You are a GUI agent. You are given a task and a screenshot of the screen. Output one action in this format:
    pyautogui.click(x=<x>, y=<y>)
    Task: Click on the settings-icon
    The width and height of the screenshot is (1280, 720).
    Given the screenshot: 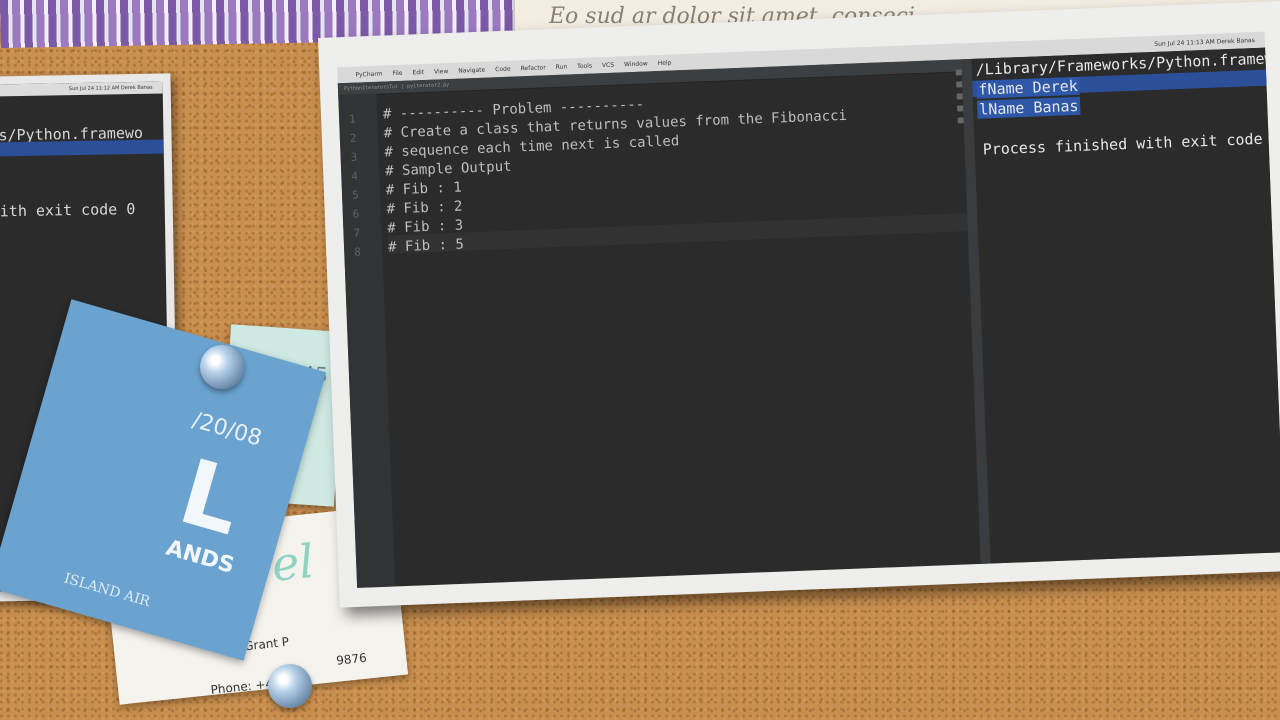 What is the action you would take?
    pyautogui.click(x=960, y=108)
    